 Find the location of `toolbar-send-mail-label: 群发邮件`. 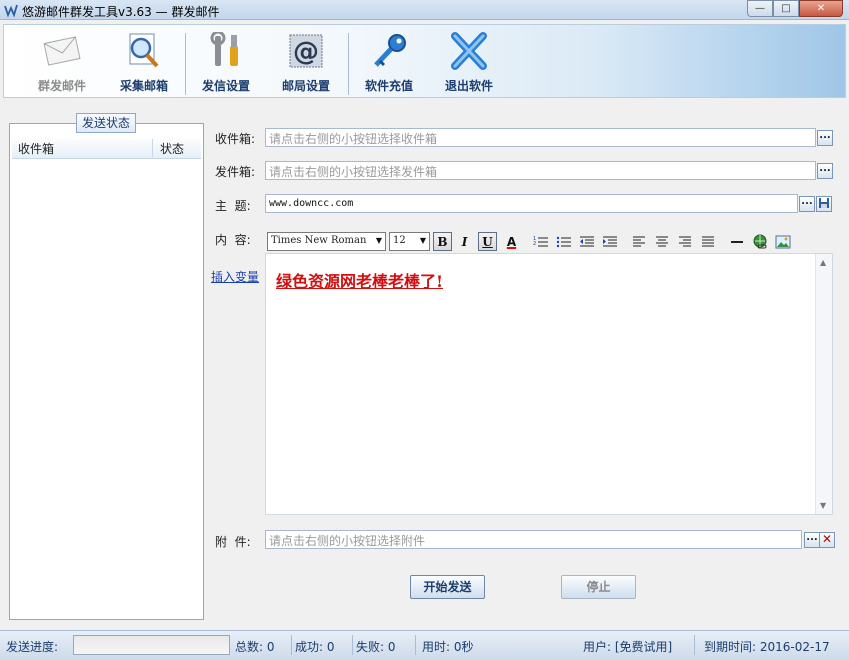

toolbar-send-mail-label: 群发邮件 is located at coordinates (61, 86).